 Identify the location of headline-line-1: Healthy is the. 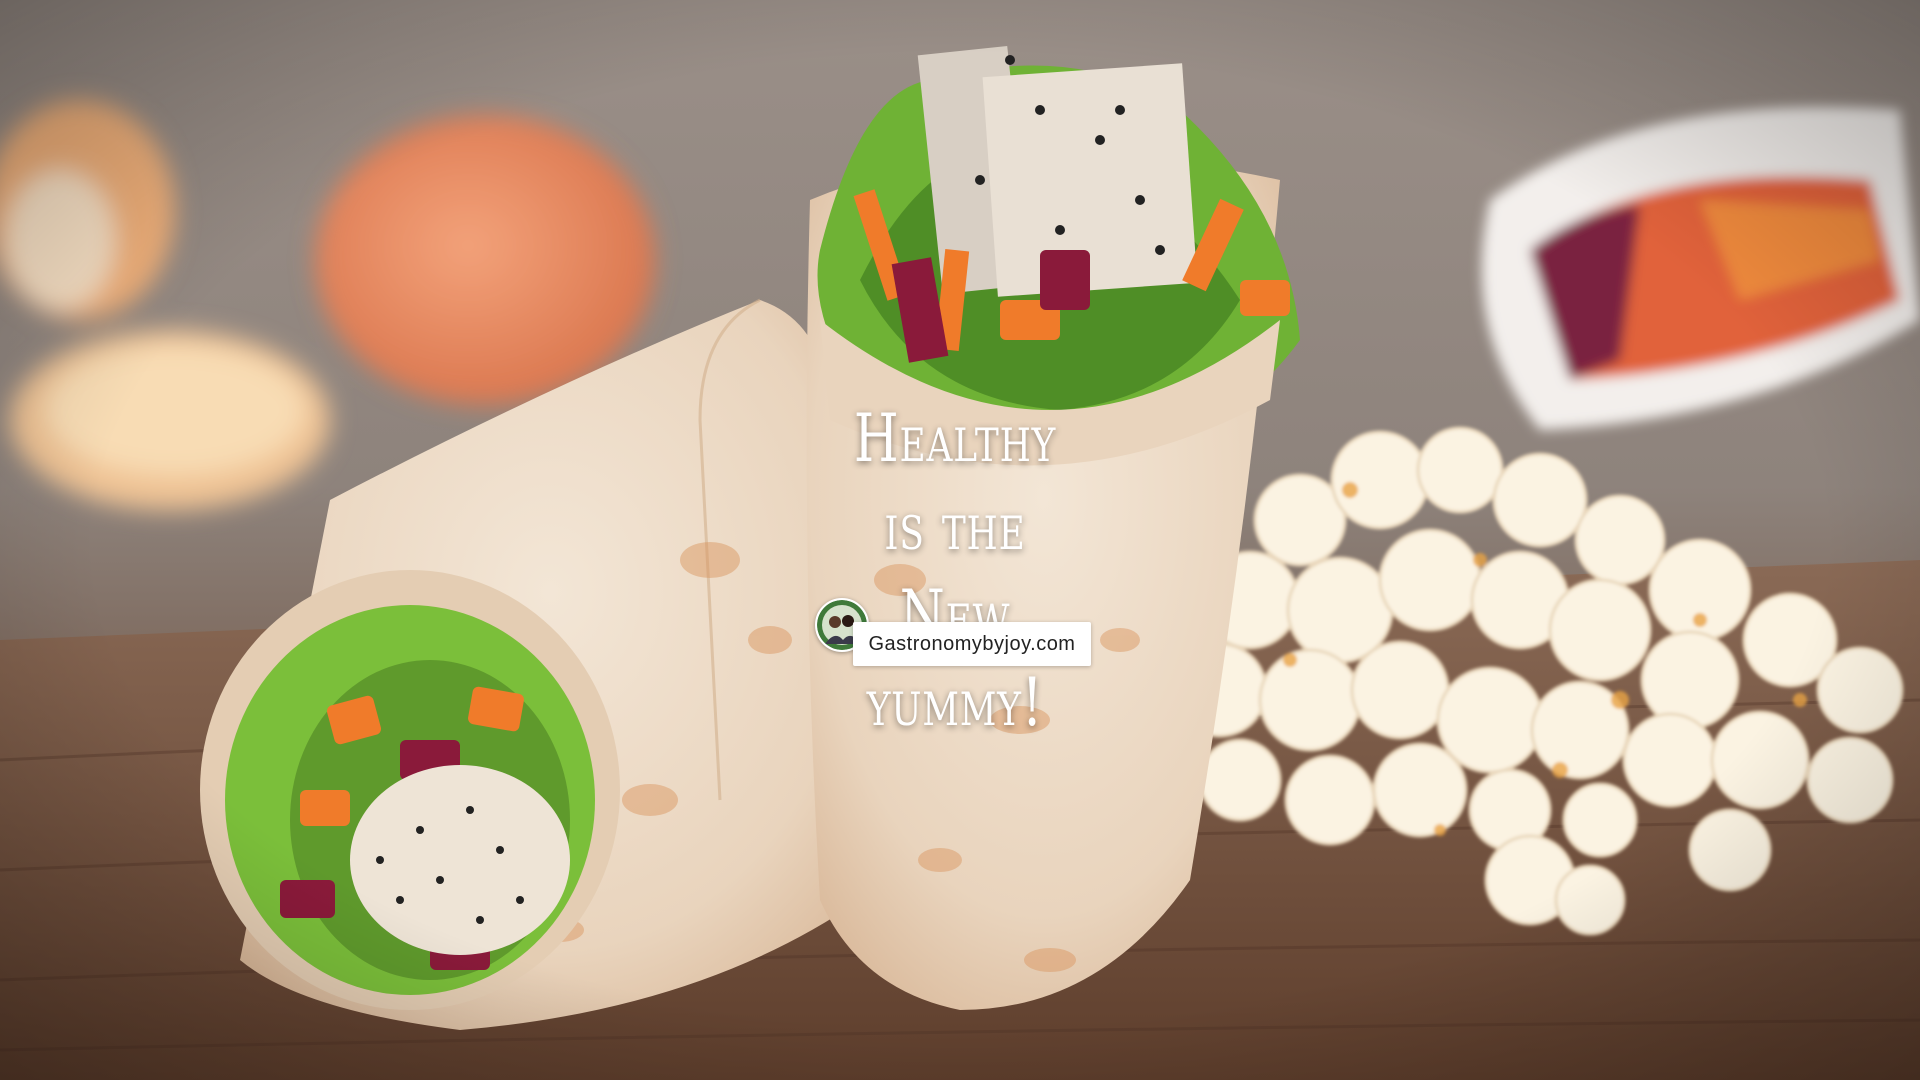
(955, 482).